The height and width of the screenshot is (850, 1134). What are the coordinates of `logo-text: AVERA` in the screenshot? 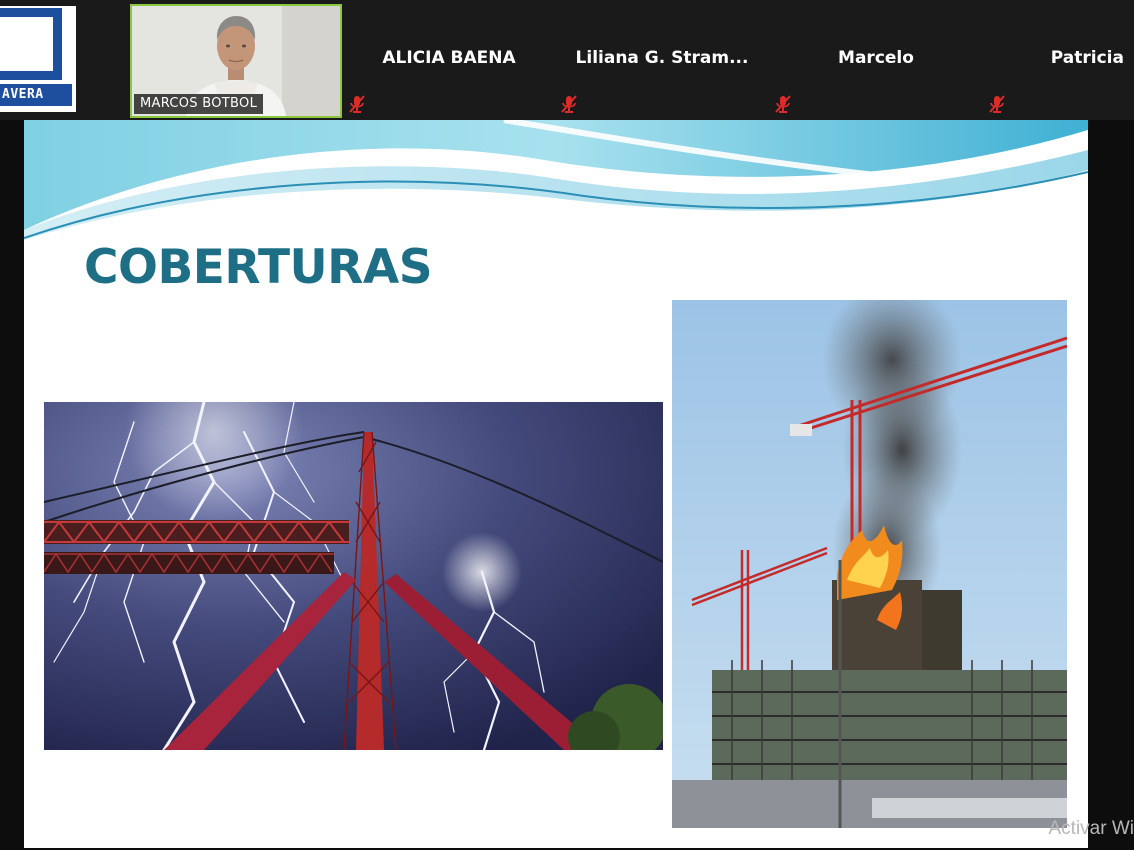 It's located at (36, 95).